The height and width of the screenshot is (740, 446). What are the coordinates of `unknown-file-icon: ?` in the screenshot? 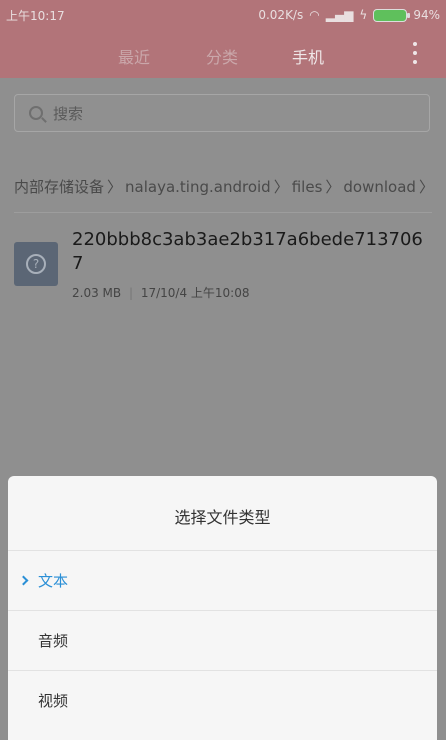 It's located at (36, 264).